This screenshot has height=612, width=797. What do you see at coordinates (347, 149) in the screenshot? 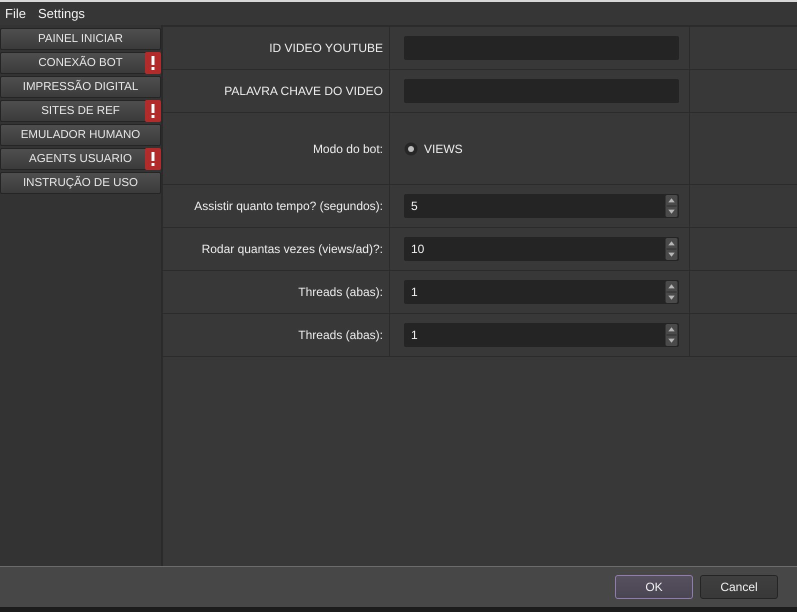
I see `field-label: Modo do bot:` at bounding box center [347, 149].